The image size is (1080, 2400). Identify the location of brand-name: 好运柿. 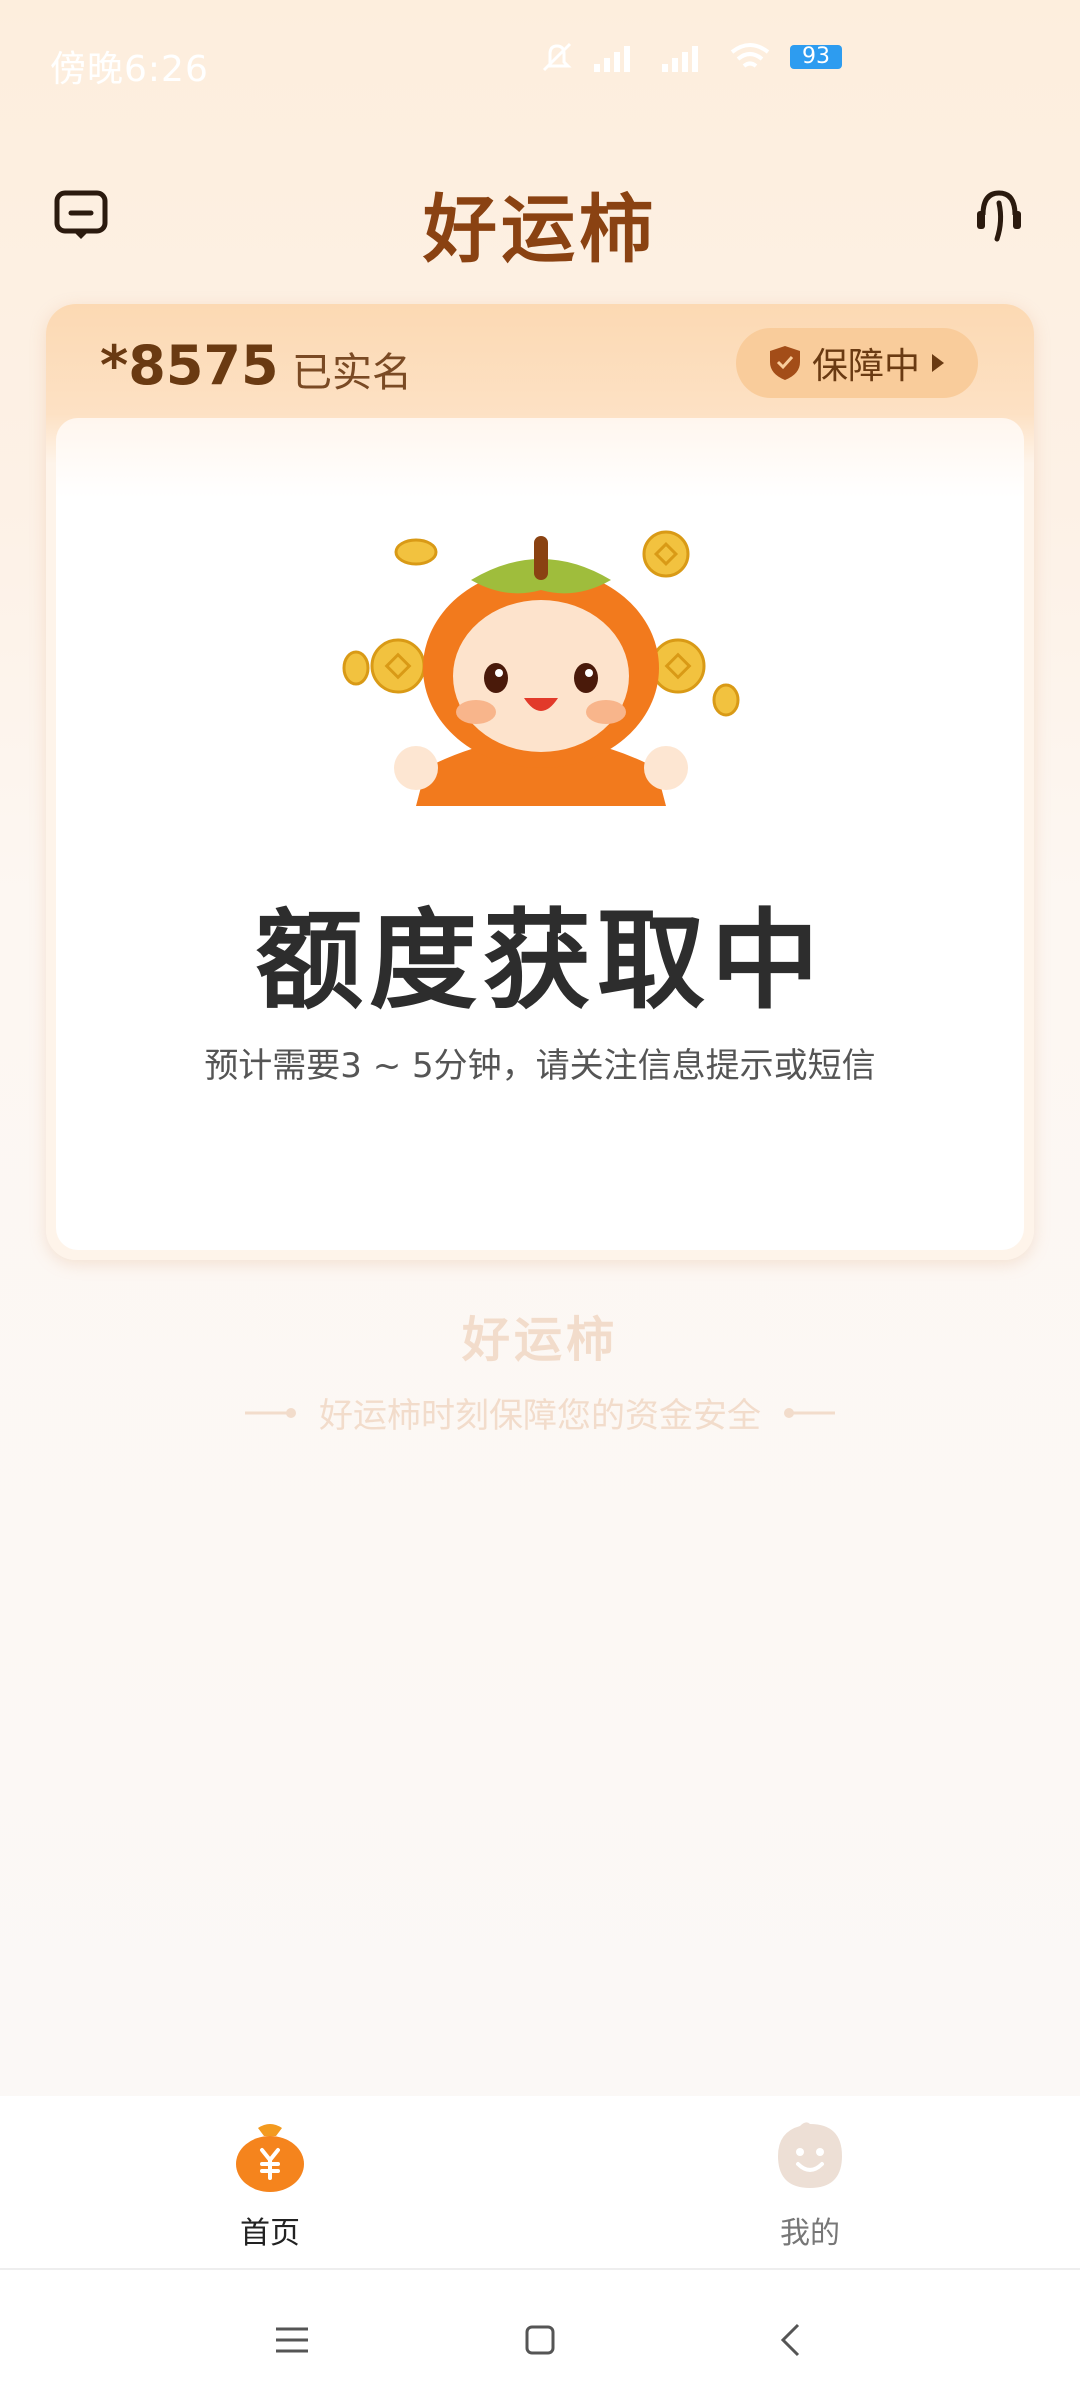
(539, 1340).